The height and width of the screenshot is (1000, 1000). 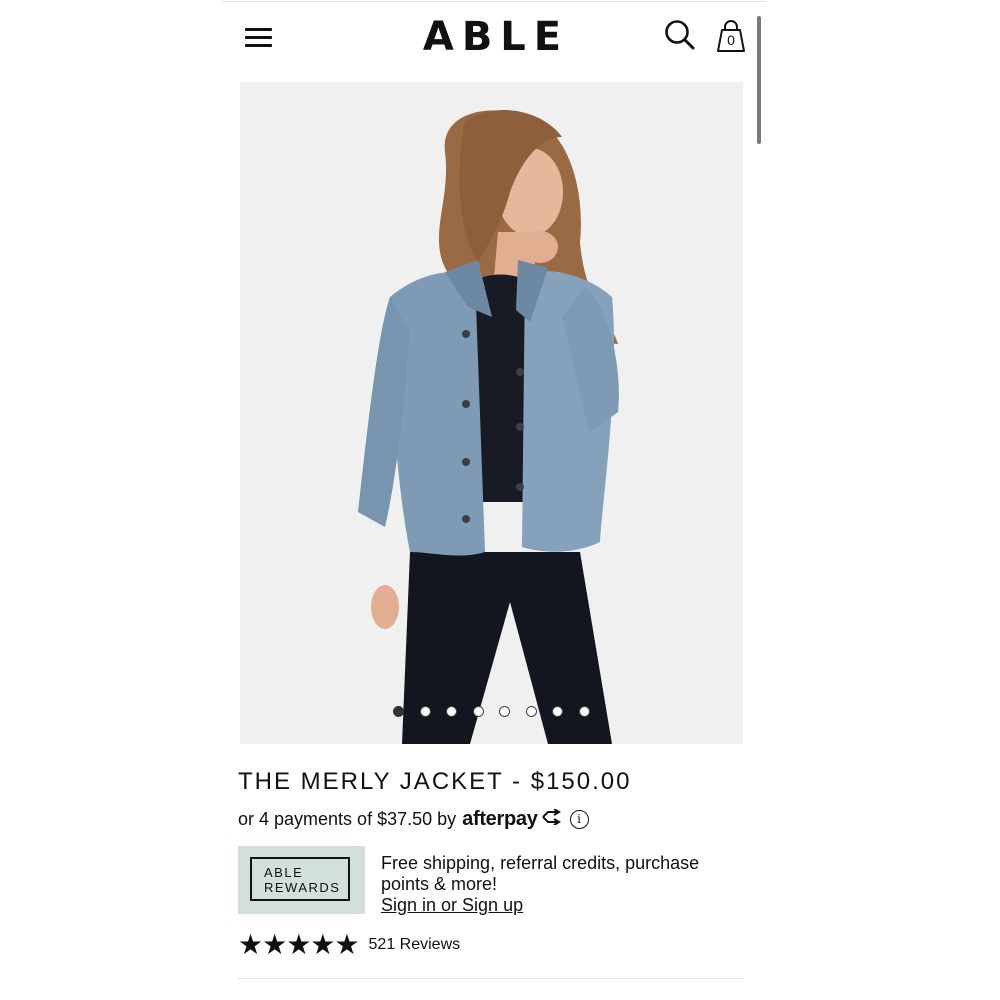 What do you see at coordinates (494, 1) in the screenshot?
I see `top-divider` at bounding box center [494, 1].